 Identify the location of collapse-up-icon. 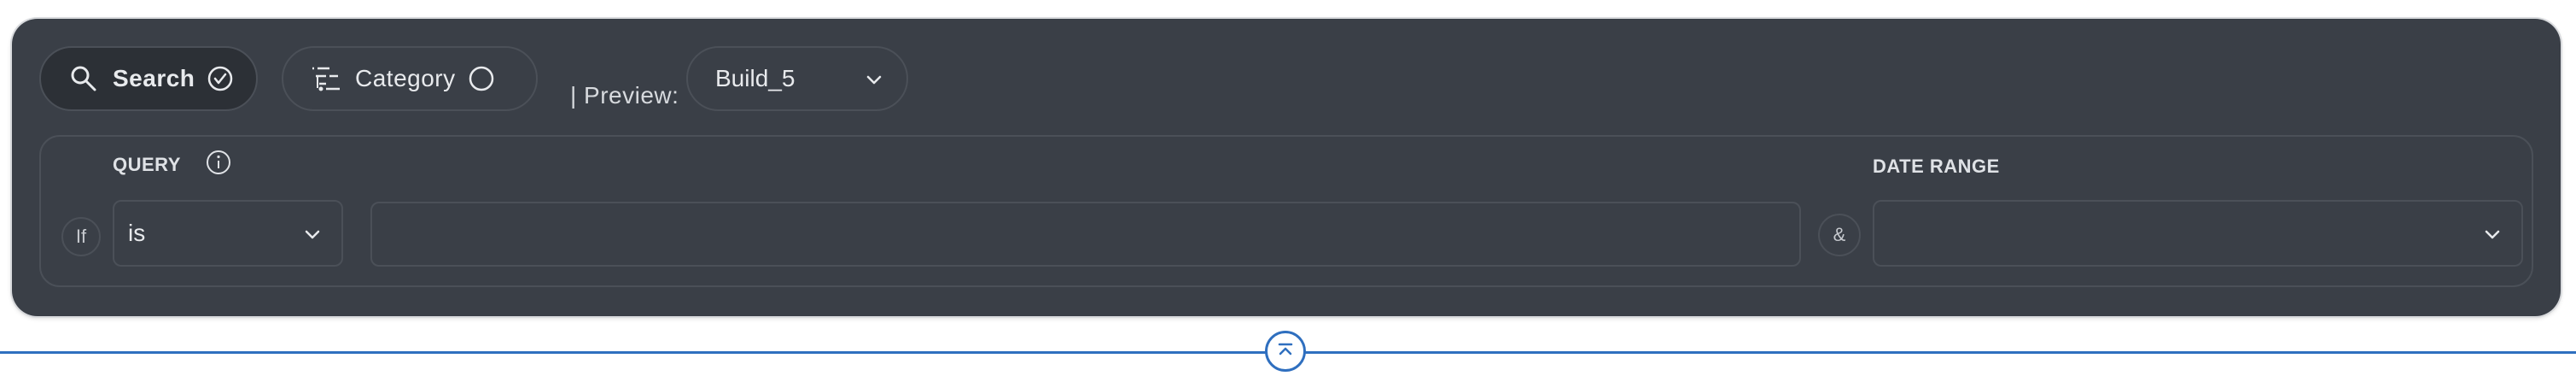
(1285, 352).